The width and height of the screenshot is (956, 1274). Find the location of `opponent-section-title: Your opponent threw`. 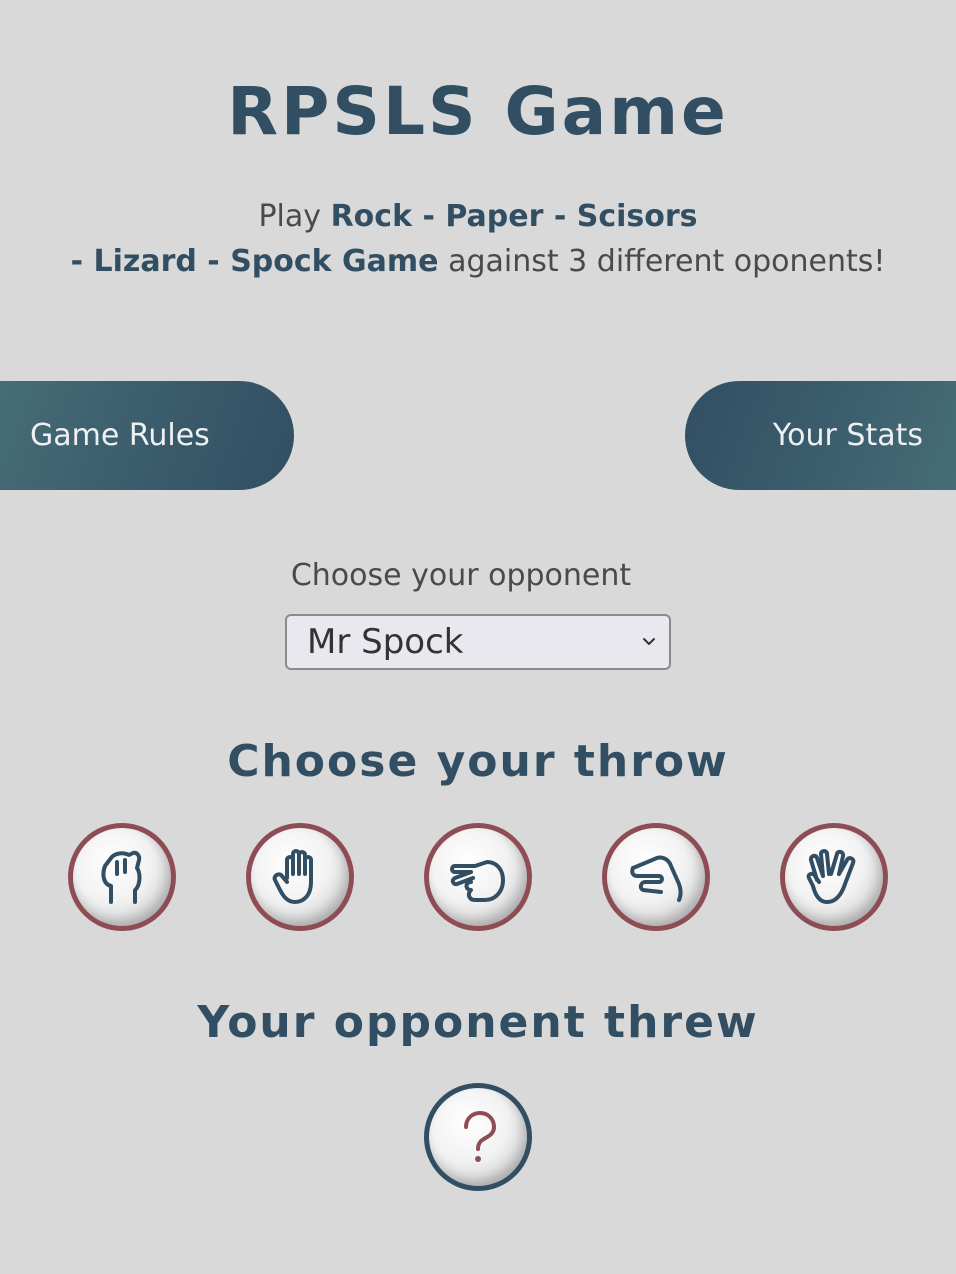

opponent-section-title: Your opponent threw is located at coordinates (478, 1022).